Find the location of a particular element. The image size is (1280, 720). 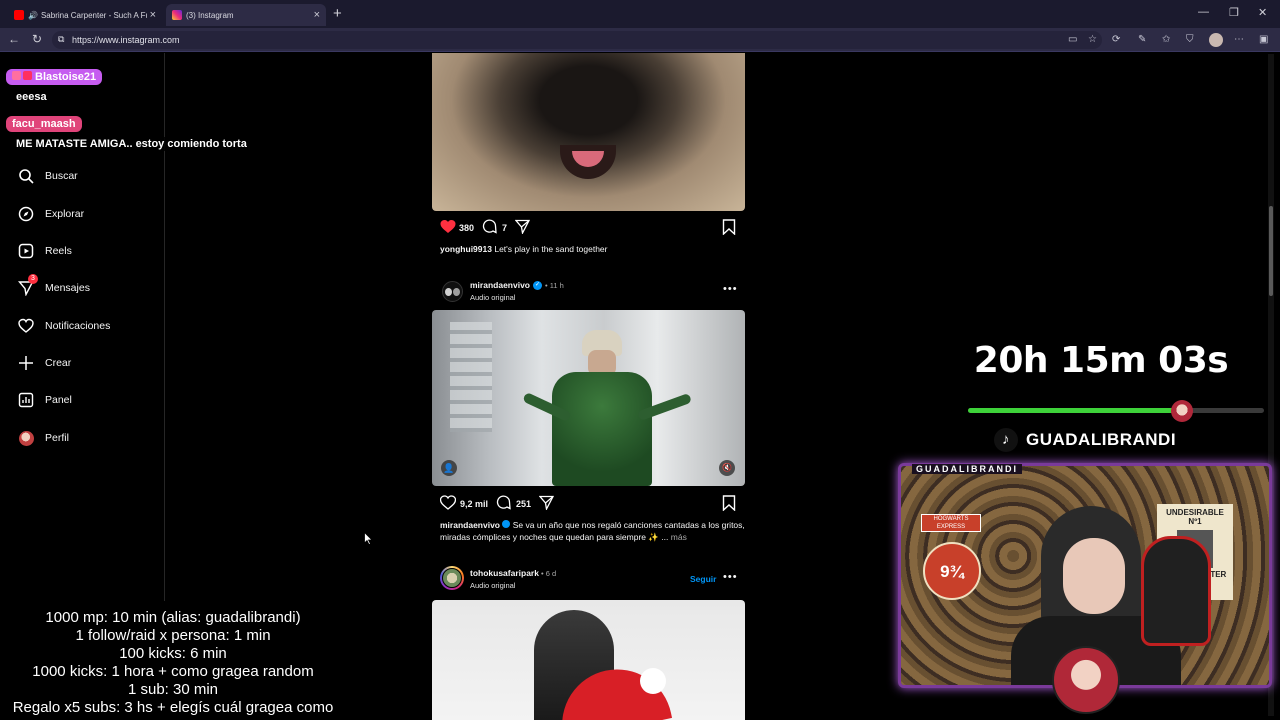

tab-title: (3) Instagram is located at coordinates (210, 15).